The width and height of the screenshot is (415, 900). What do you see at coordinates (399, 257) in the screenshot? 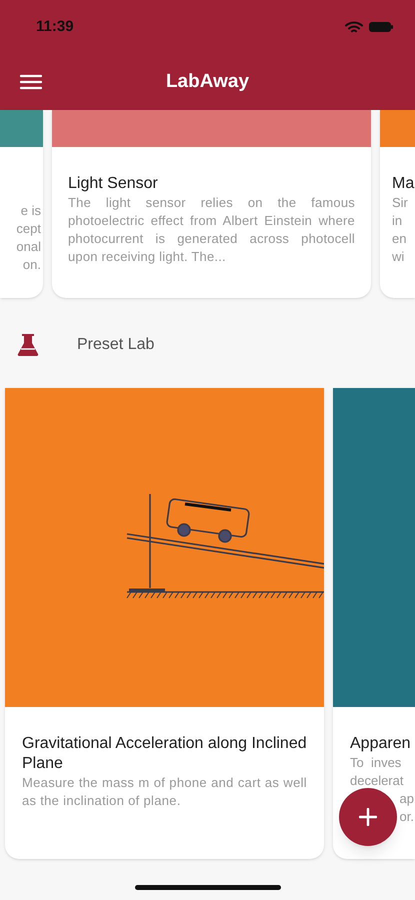
I see `description-text: wi` at bounding box center [399, 257].